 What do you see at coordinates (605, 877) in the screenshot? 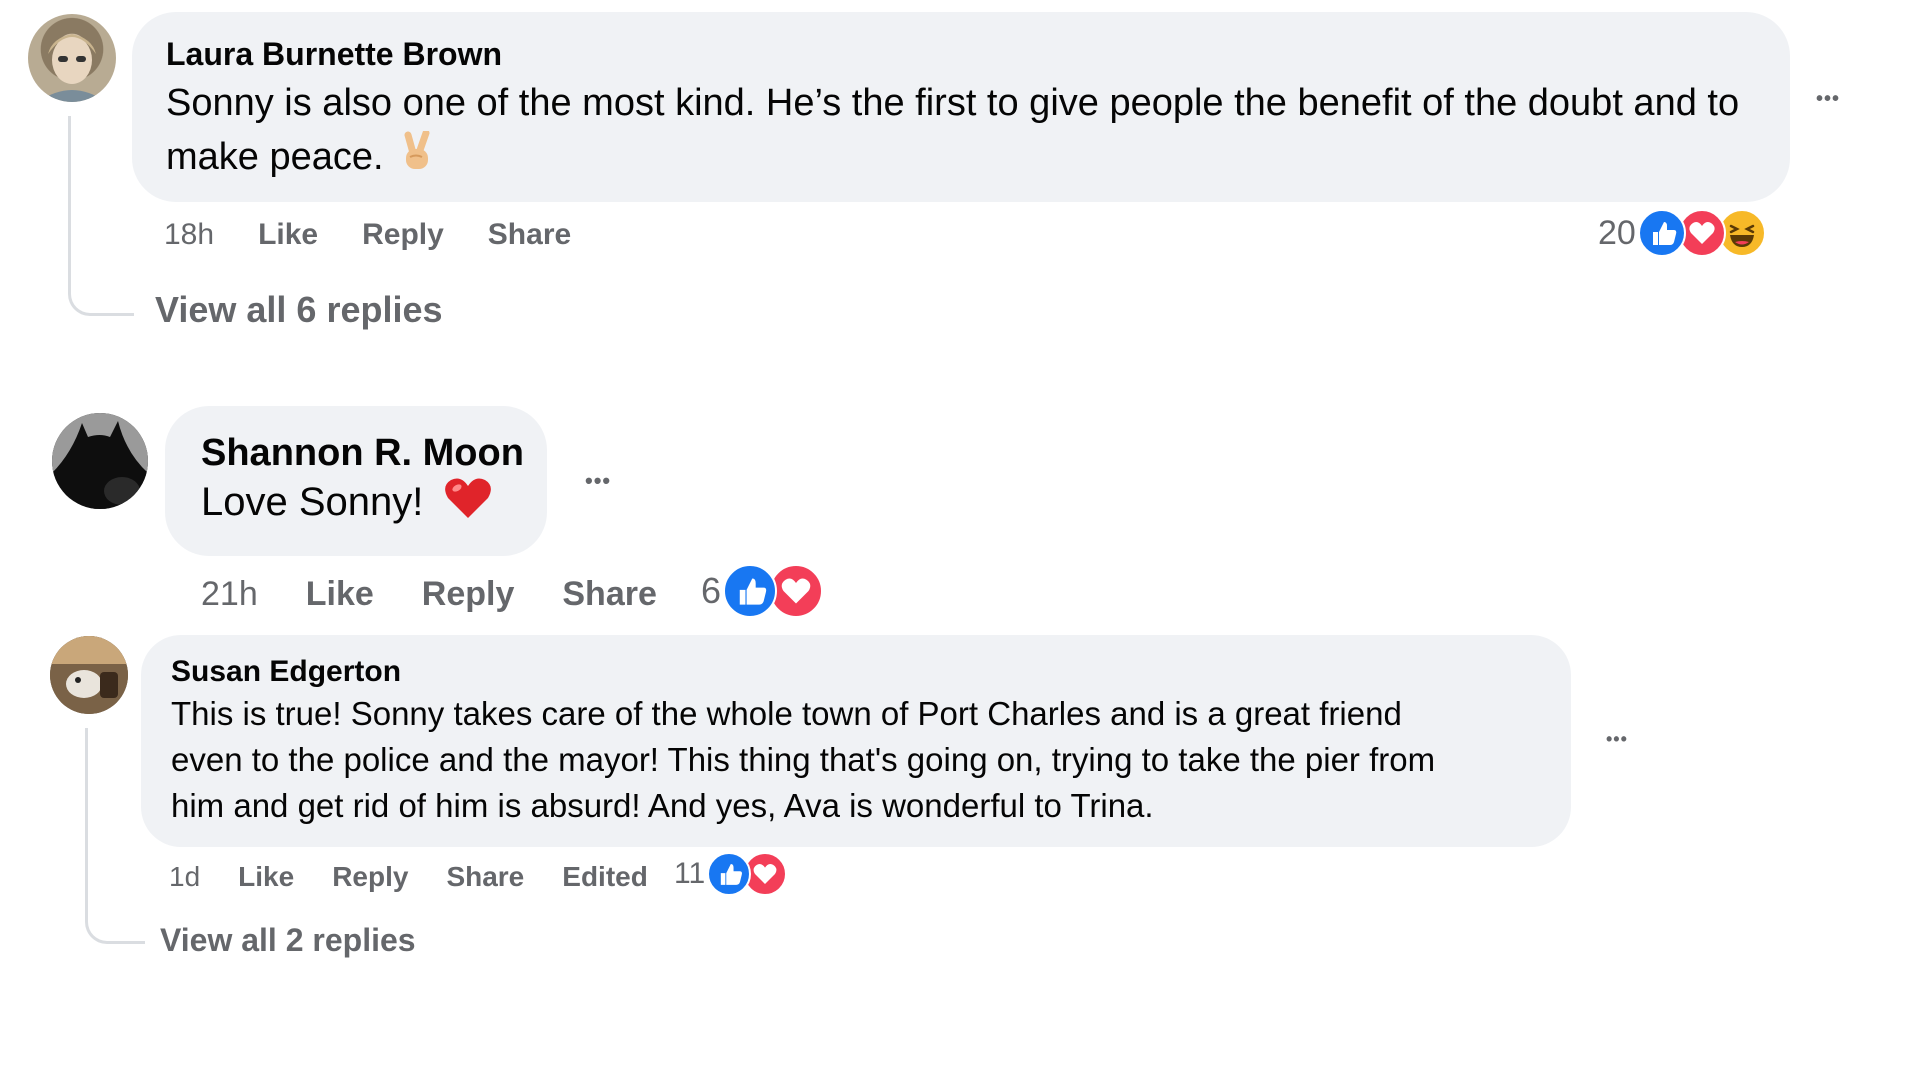
I see `edited-label: Edited` at bounding box center [605, 877].